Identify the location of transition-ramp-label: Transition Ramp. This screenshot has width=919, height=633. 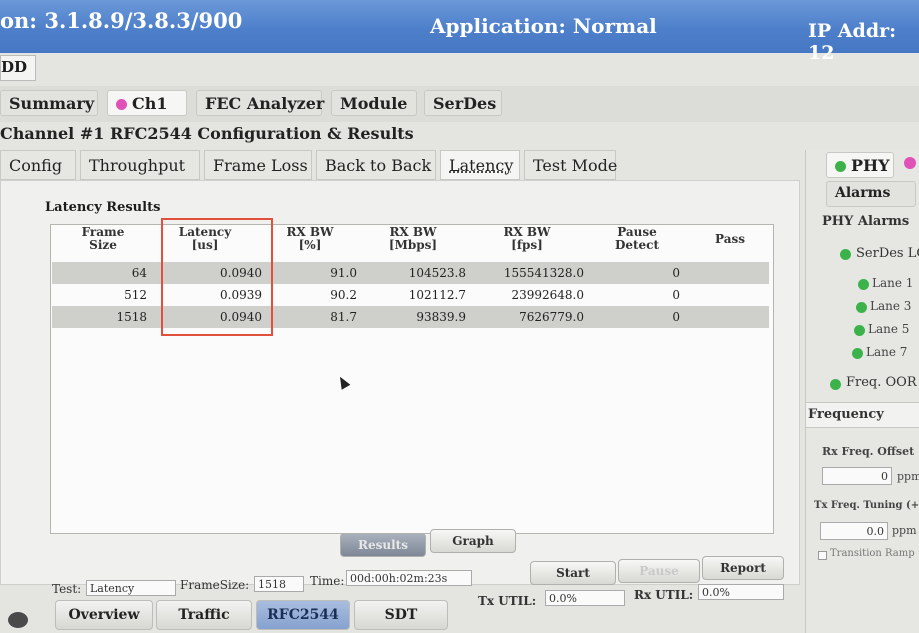
(872, 553).